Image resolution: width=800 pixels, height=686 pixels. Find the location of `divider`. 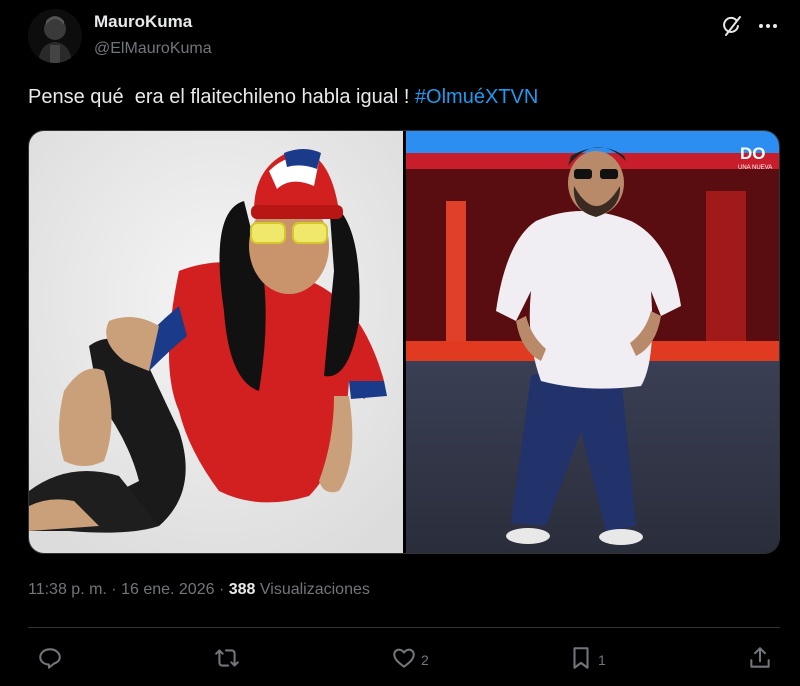

divider is located at coordinates (404, 627).